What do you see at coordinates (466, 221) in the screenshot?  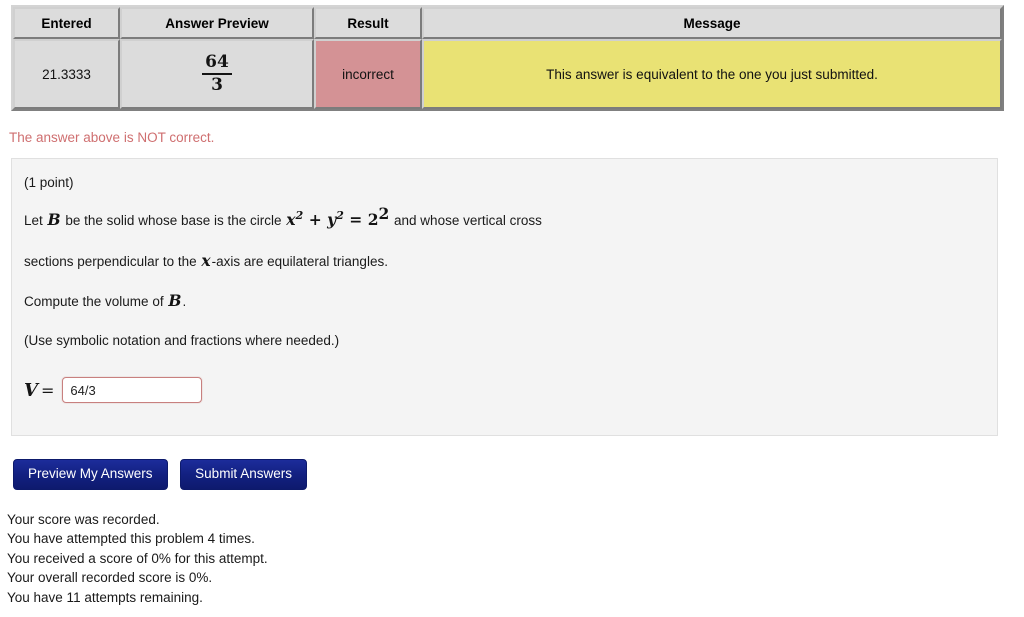 I see `problem-text-fragment: and whose vertical cross` at bounding box center [466, 221].